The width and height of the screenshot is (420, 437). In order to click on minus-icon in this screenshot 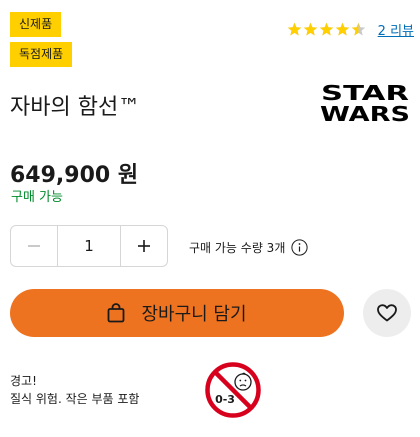, I will do `click(34, 246)`.